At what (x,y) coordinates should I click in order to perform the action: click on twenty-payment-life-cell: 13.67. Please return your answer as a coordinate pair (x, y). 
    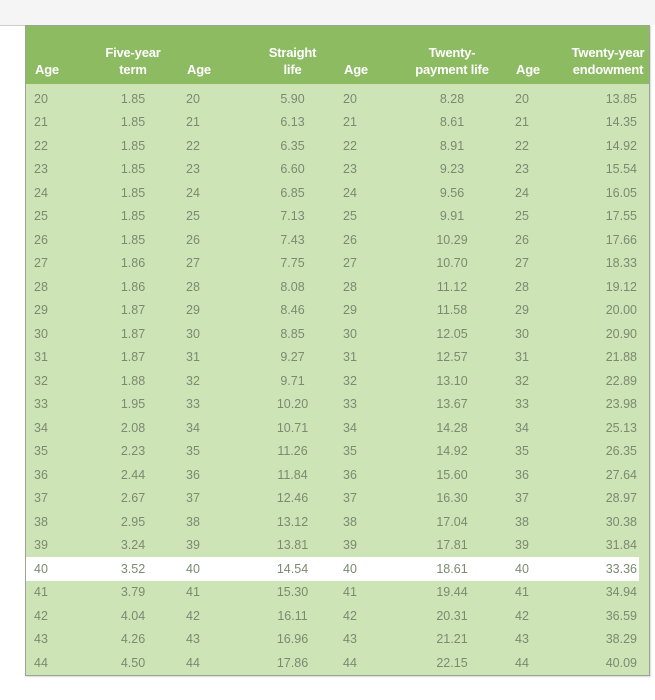
    Looking at the image, I should click on (452, 404).